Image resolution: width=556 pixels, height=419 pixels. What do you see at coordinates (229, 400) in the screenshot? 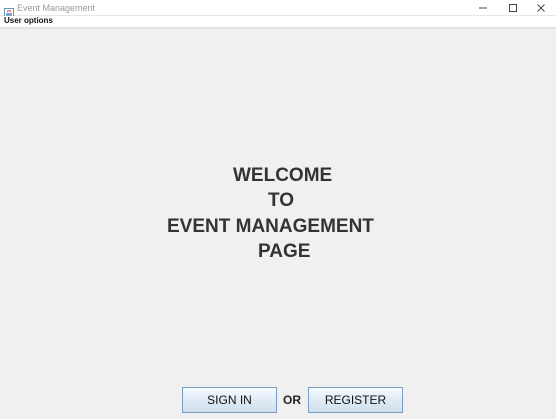
I see `sign-in-button: SIGN IN` at bounding box center [229, 400].